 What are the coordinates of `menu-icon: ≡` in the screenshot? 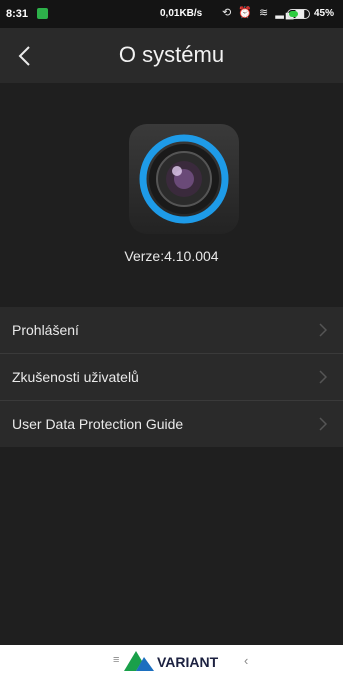 It's located at (116, 660).